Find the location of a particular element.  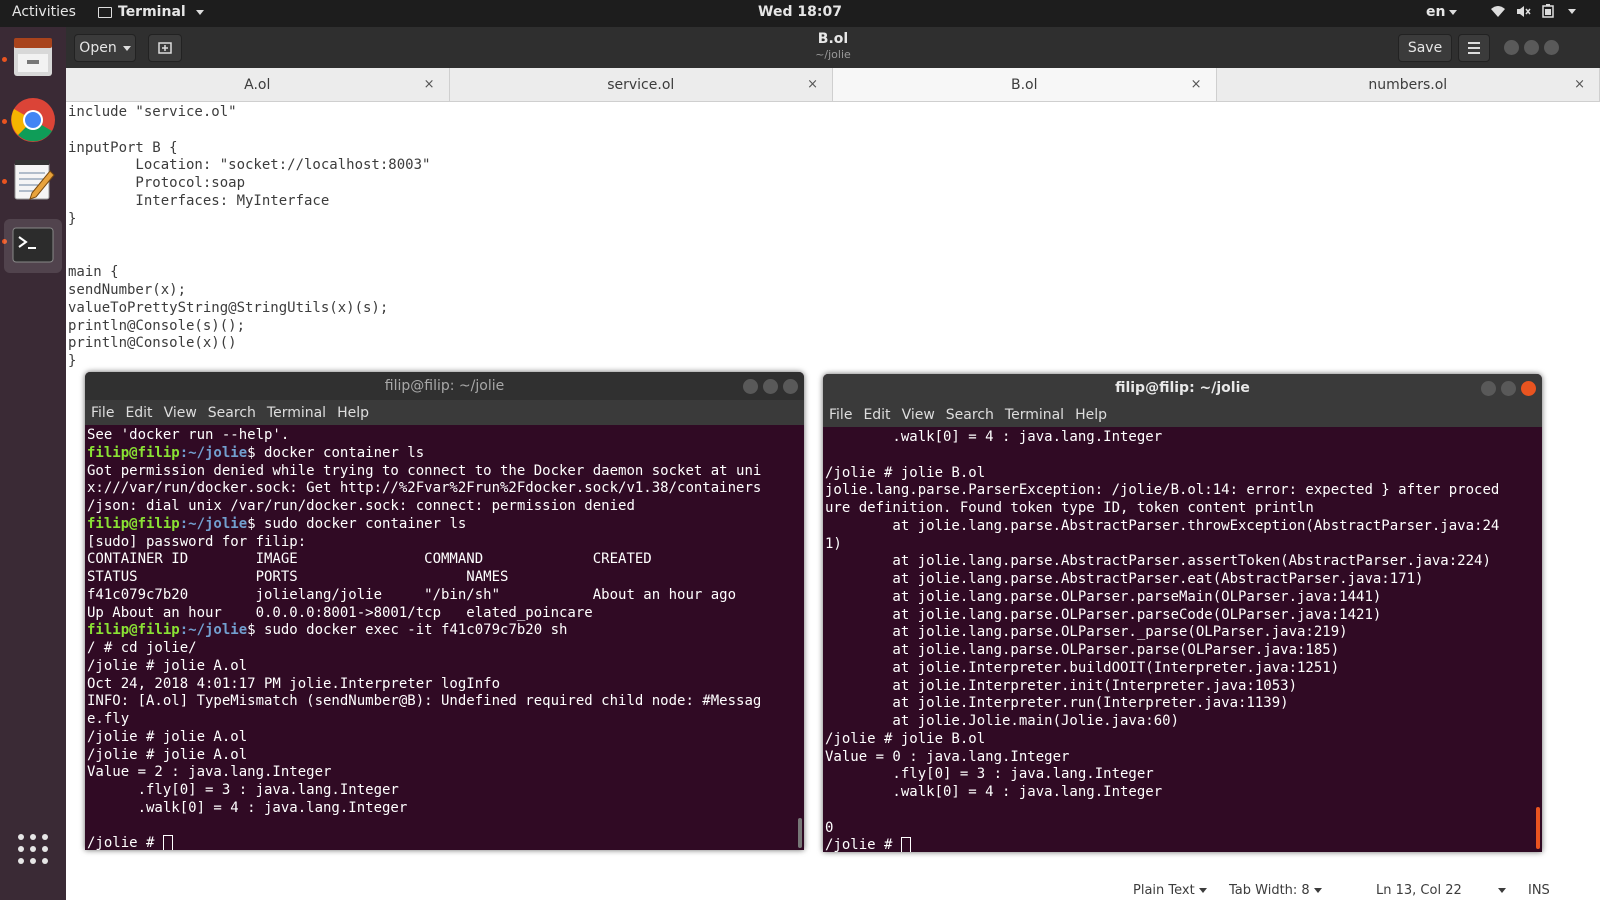

line-text: See 'docker run --help'. is located at coordinates (188, 435).